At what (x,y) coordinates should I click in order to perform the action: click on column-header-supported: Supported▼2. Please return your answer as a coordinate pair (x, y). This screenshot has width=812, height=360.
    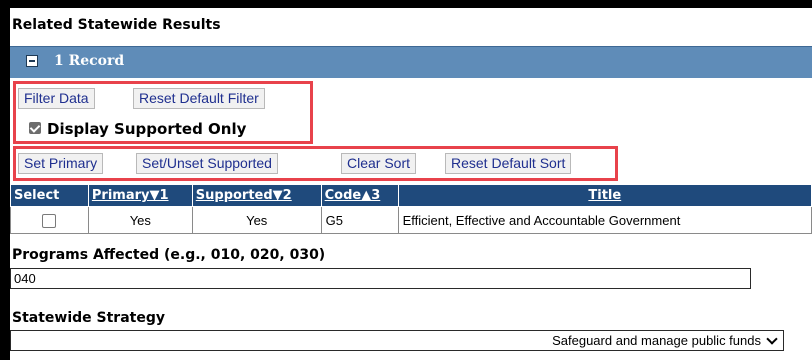
    Looking at the image, I should click on (256, 195).